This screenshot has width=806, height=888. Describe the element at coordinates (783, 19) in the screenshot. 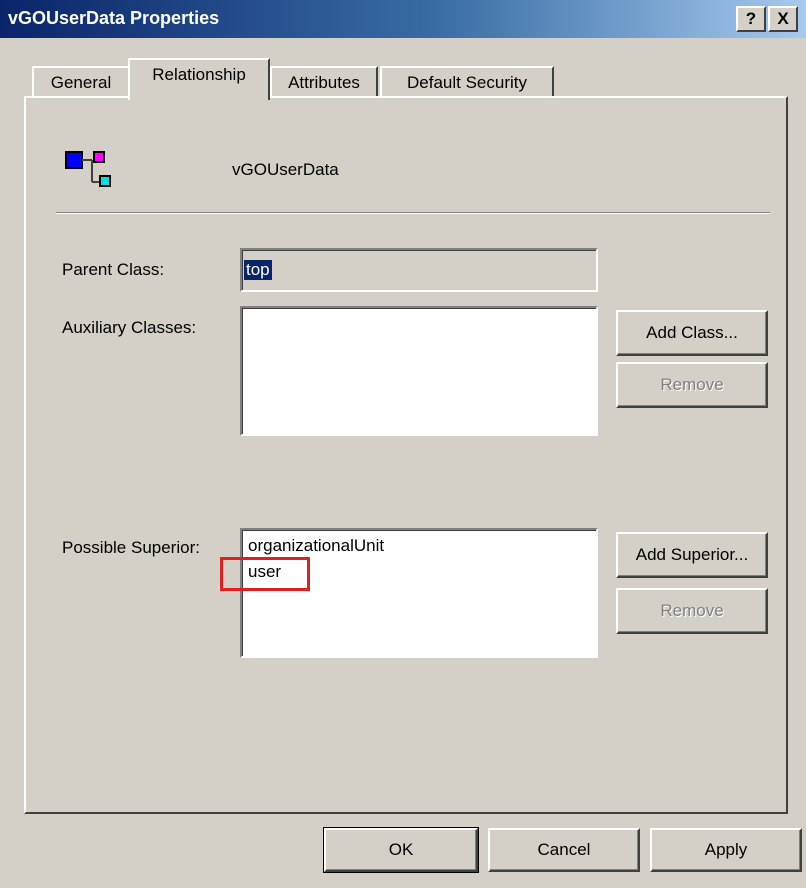

I see `close-button: X` at that location.